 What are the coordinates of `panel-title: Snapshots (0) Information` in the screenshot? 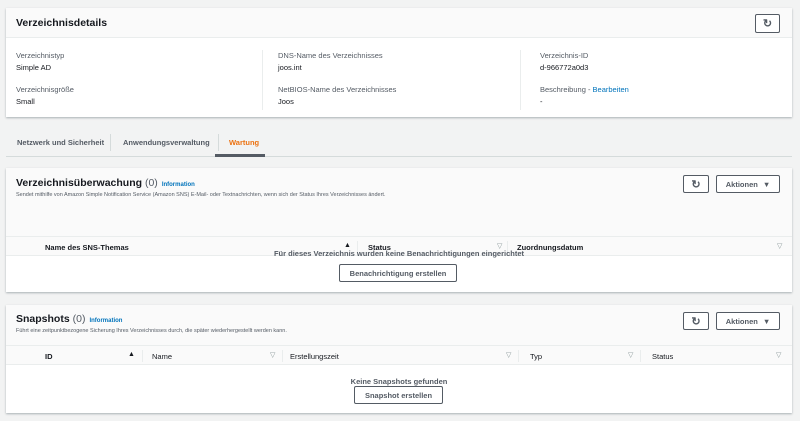 It's located at (69, 319).